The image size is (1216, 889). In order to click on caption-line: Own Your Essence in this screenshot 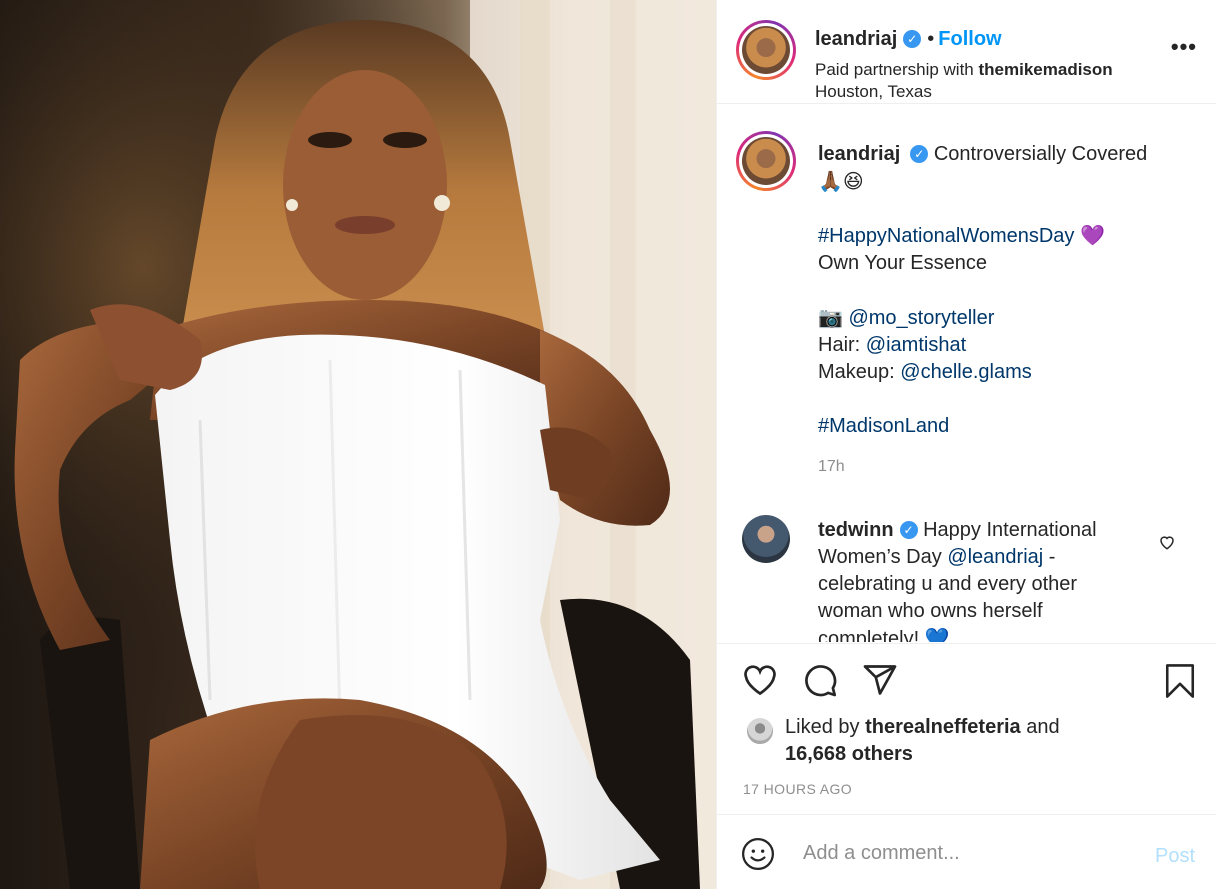, I will do `click(902, 263)`.